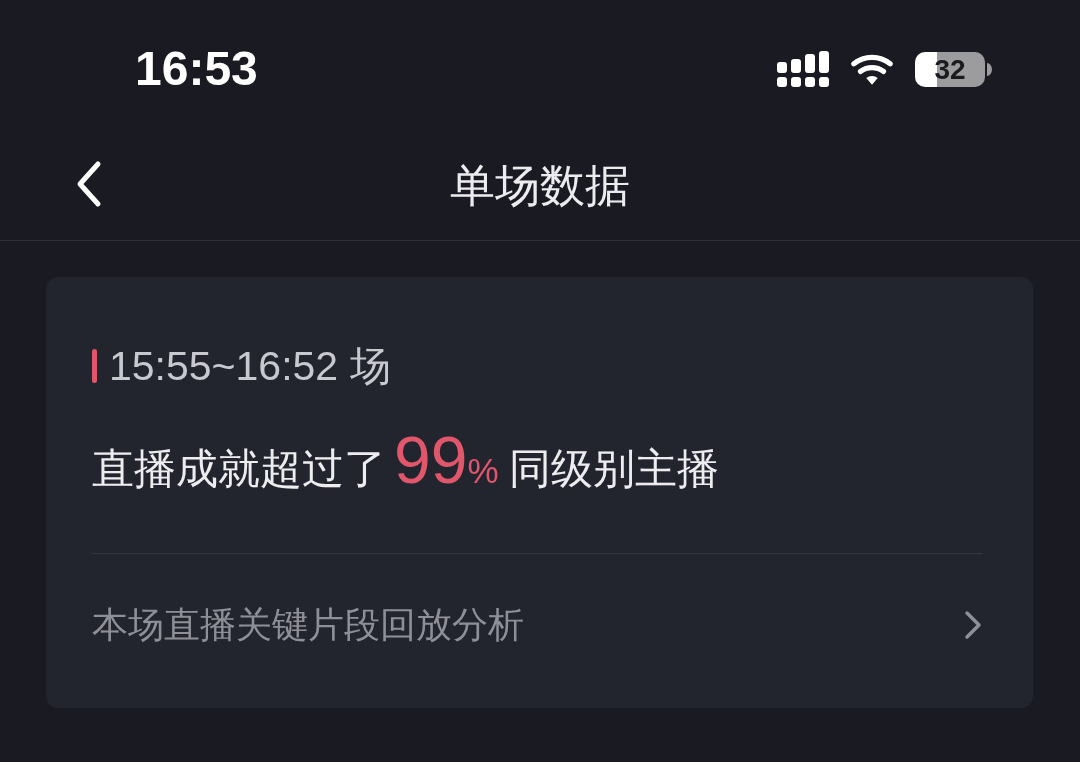 The image size is (1080, 762). I want to click on clock-time: 16:53, so click(196, 69).